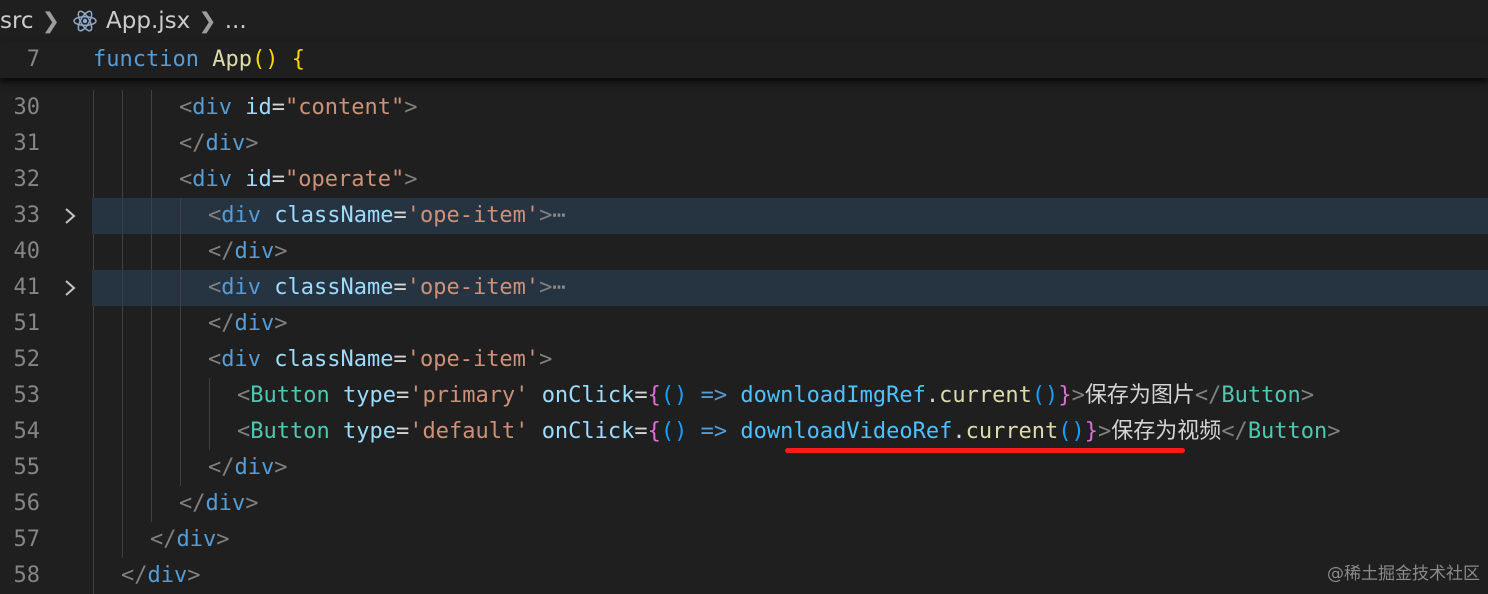 The width and height of the screenshot is (1488, 594). I want to click on code-line-58: 58 </div>, so click(744, 576).